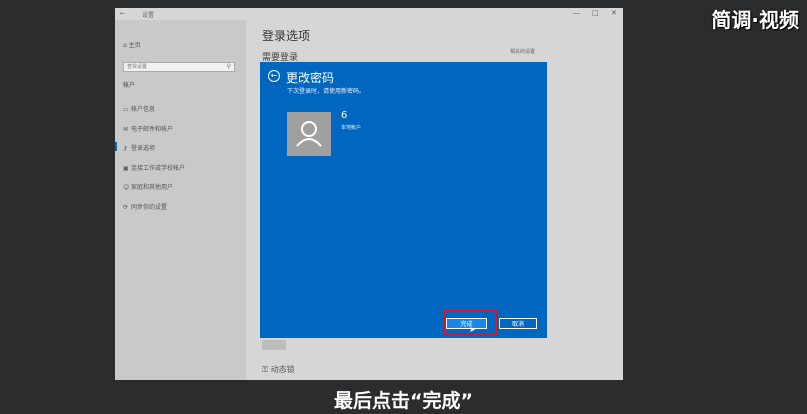 The height and width of the screenshot is (414, 807). What do you see at coordinates (148, 15) in the screenshot?
I see `window-title: 设置` at bounding box center [148, 15].